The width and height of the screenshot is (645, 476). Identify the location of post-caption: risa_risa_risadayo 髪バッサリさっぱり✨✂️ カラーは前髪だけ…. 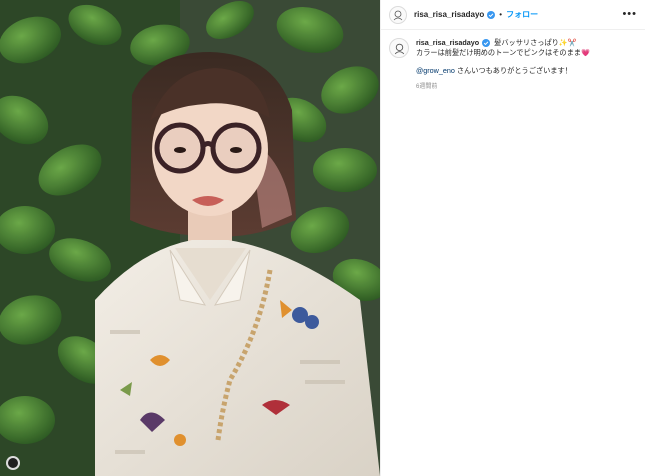
(513, 61).